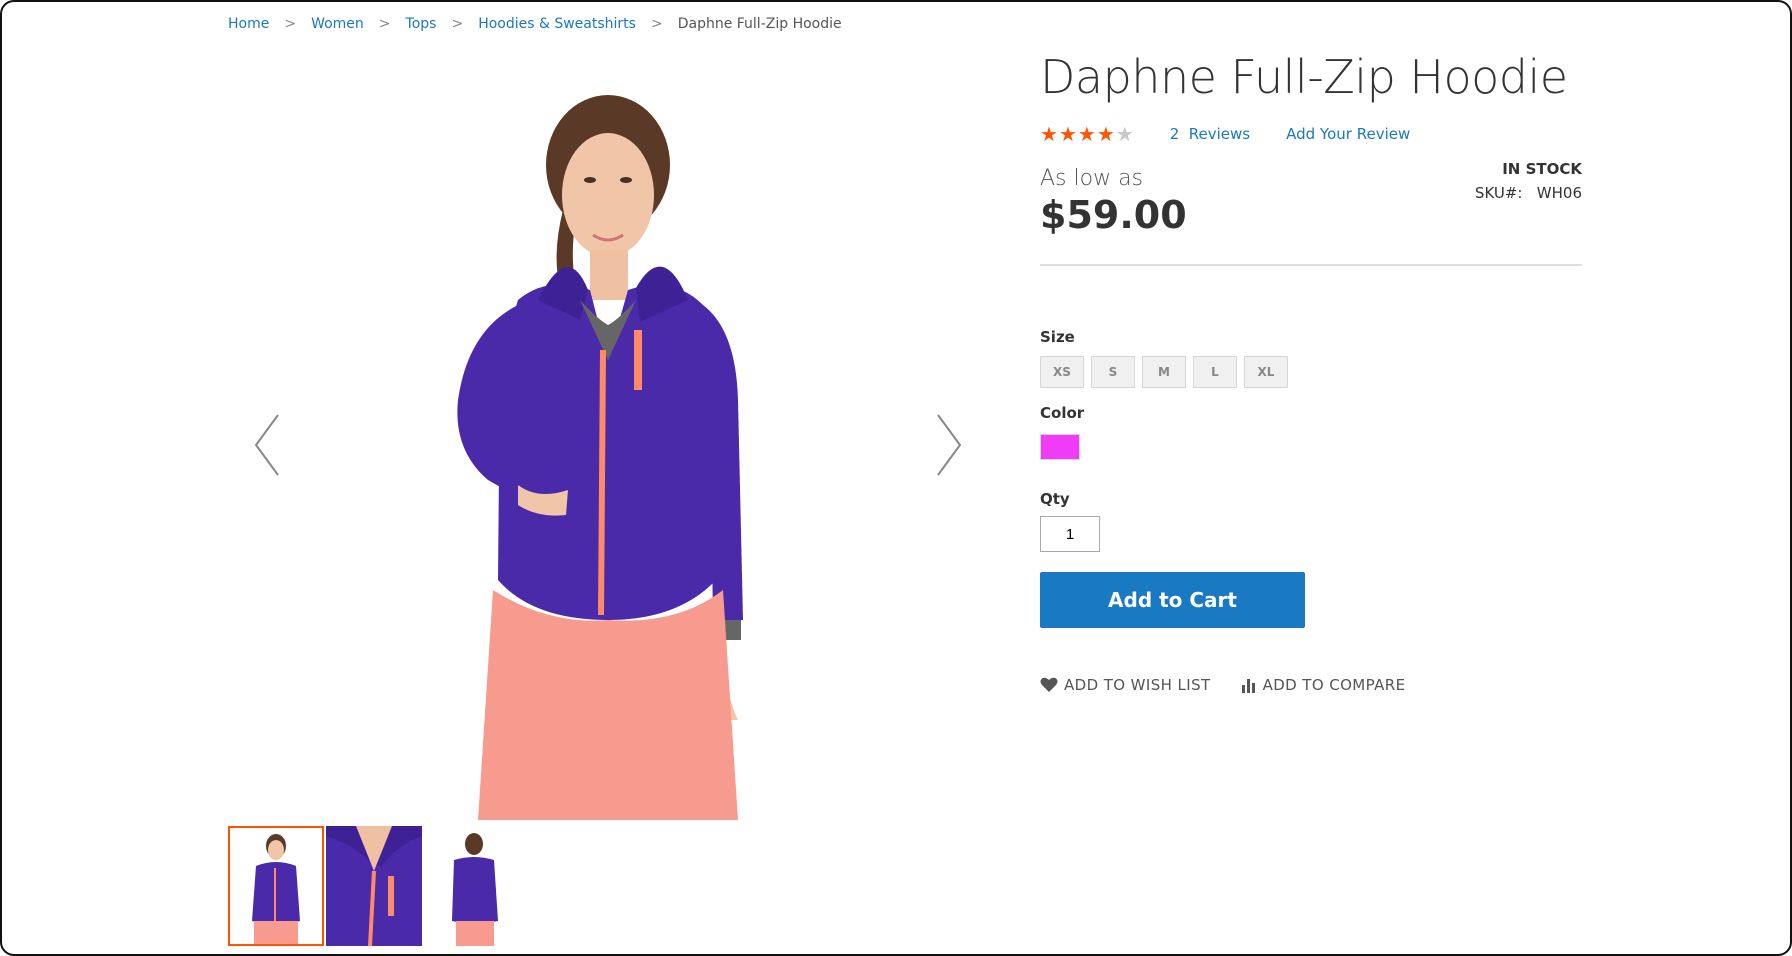  Describe the element at coordinates (1215, 372) in the screenshot. I see `size-option-l: L` at that location.